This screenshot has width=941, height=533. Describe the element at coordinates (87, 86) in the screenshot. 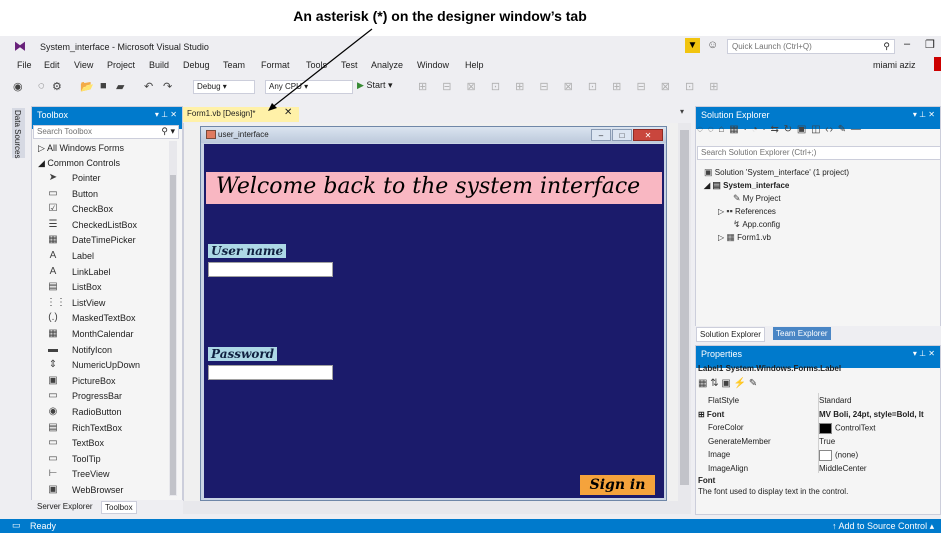

I see `open-file-icon: 📂` at that location.